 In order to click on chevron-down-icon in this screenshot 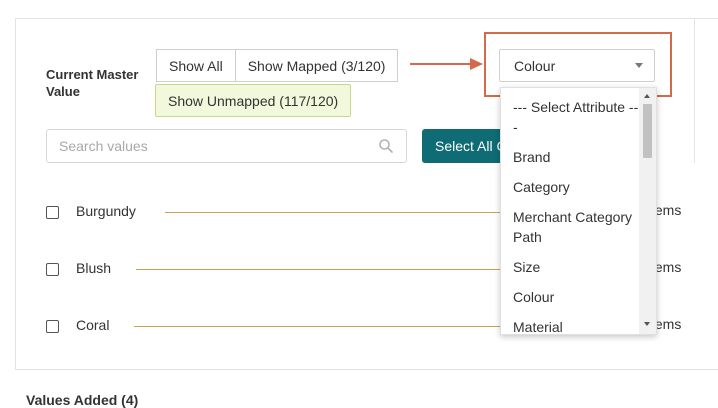, I will do `click(639, 65)`.